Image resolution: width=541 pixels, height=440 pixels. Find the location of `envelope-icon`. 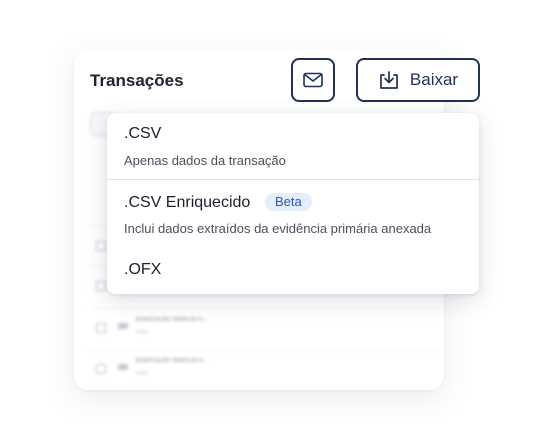

envelope-icon is located at coordinates (313, 80).